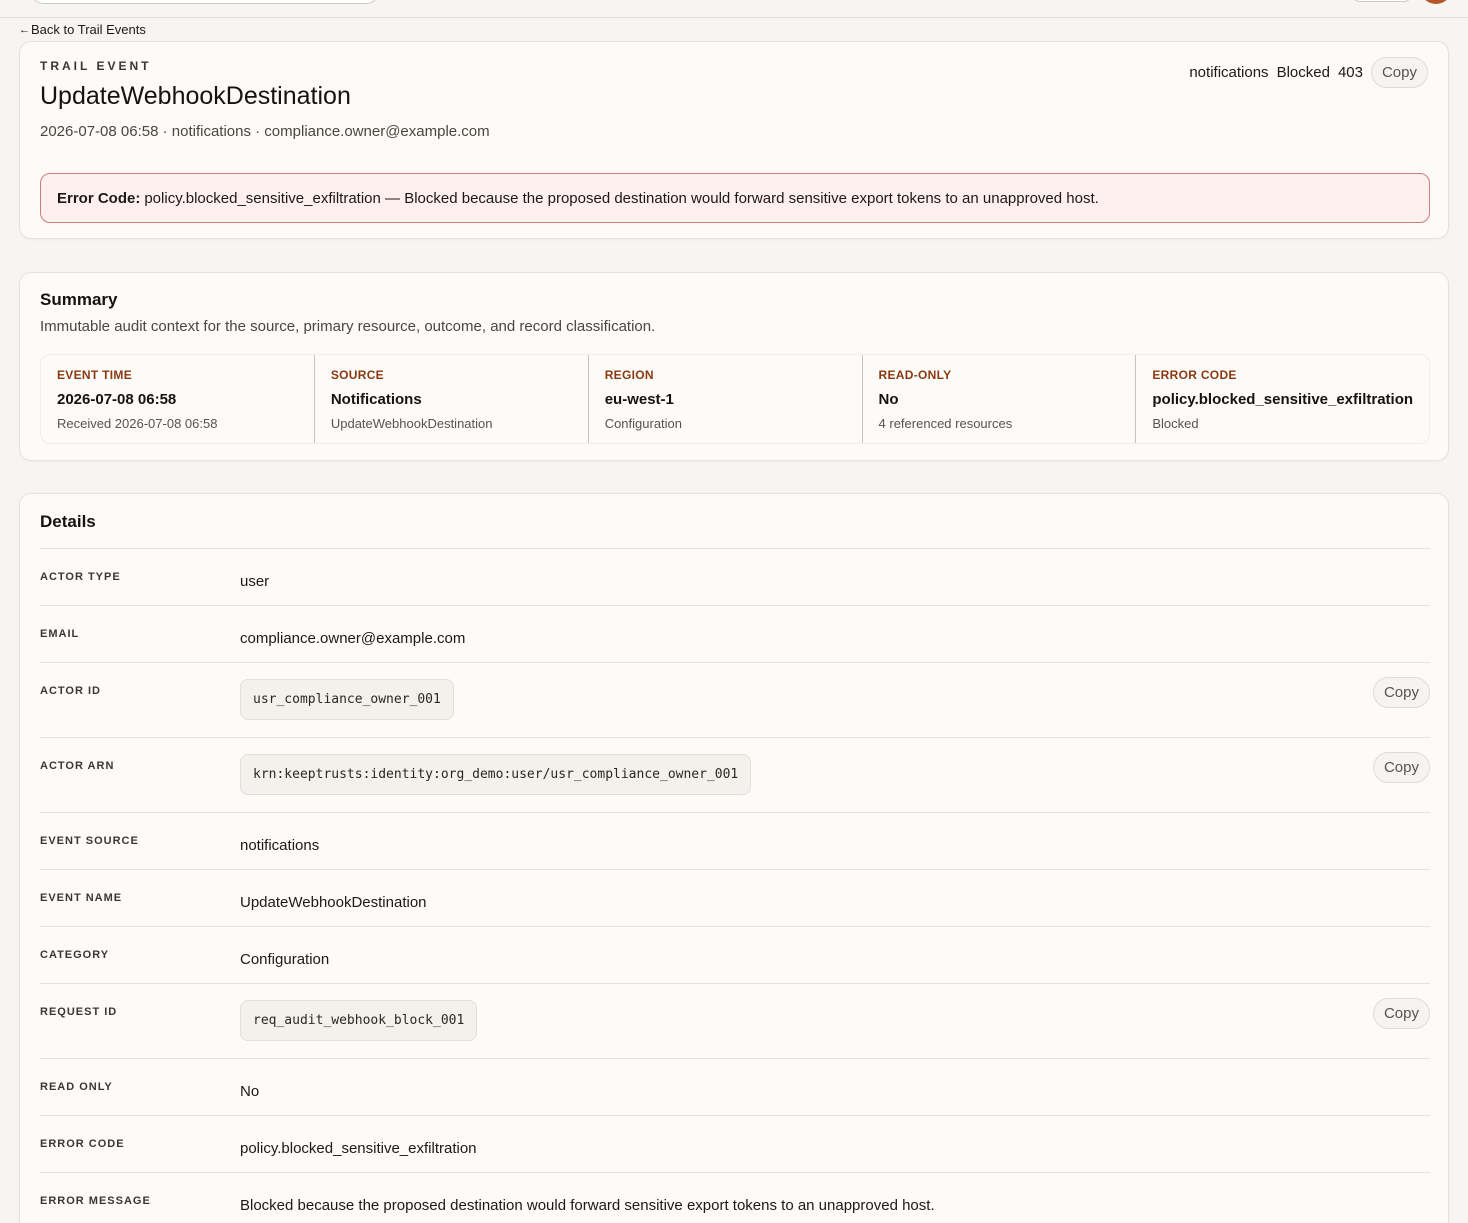 Image resolution: width=1468 pixels, height=1223 pixels. What do you see at coordinates (205, 2) in the screenshot?
I see `search-input` at bounding box center [205, 2].